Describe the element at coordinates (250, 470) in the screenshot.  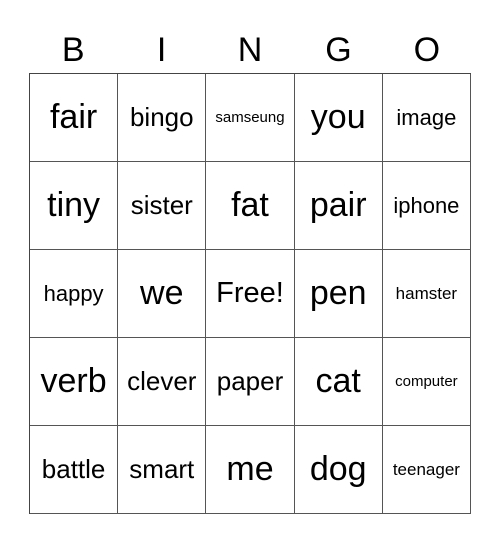
I see `bingo-cell: me` at that location.